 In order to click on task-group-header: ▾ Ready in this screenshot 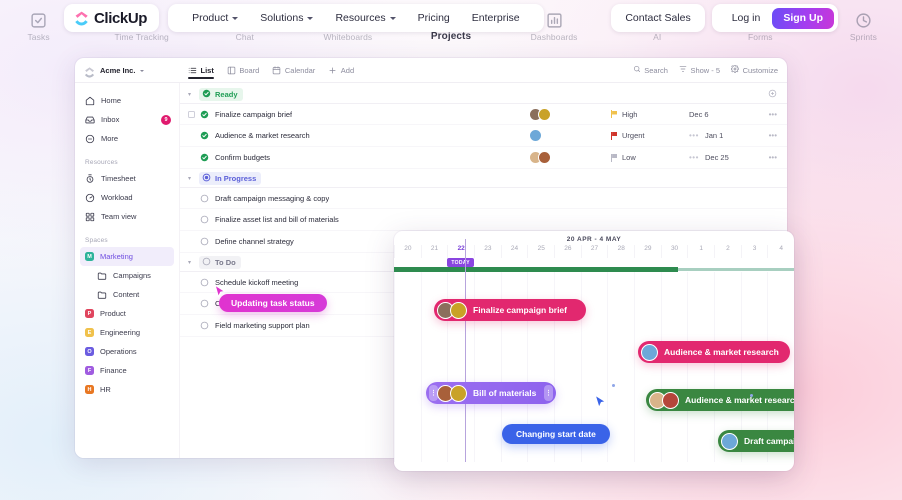, I will do `click(483, 94)`.